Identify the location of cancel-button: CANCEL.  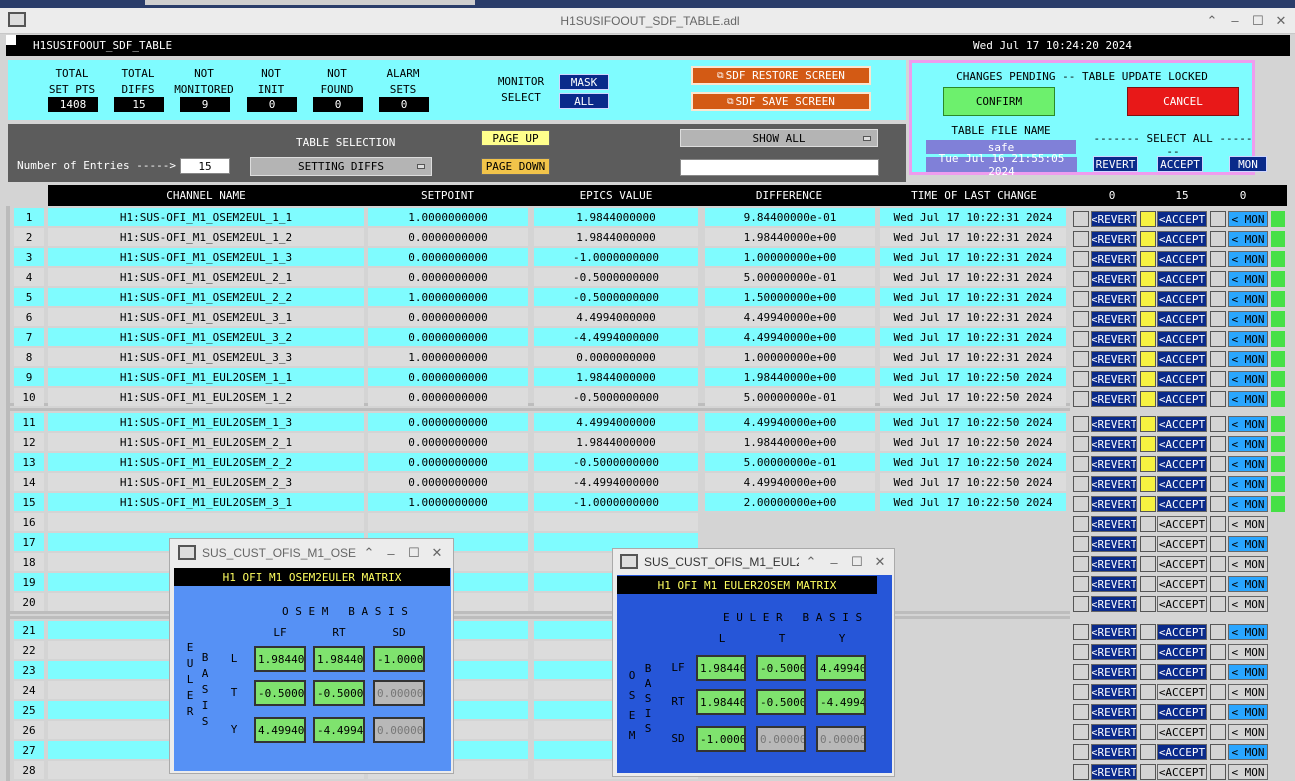
(1183, 101).